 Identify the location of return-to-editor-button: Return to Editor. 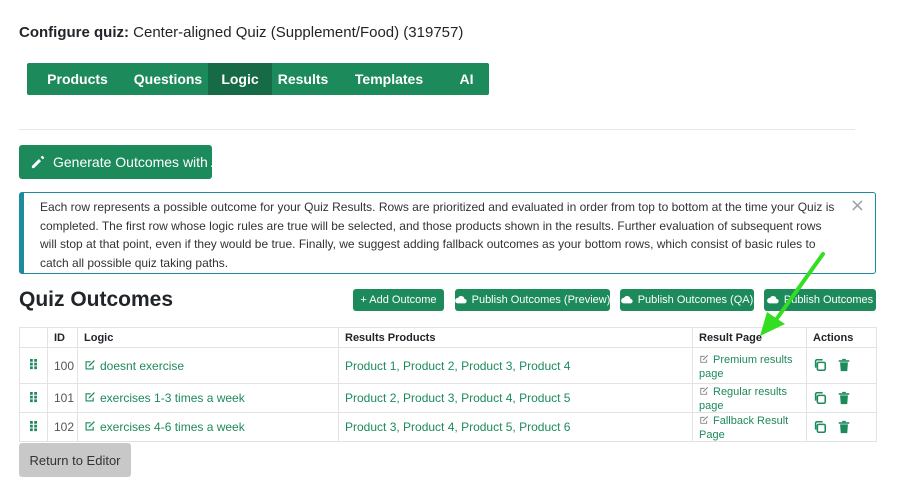
(75, 460).